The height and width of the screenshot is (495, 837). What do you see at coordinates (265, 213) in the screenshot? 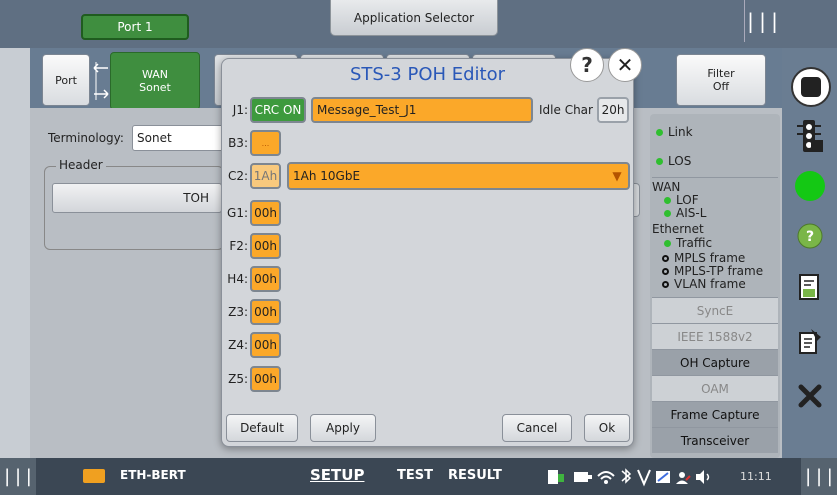
I see `g1-button: 00h` at bounding box center [265, 213].